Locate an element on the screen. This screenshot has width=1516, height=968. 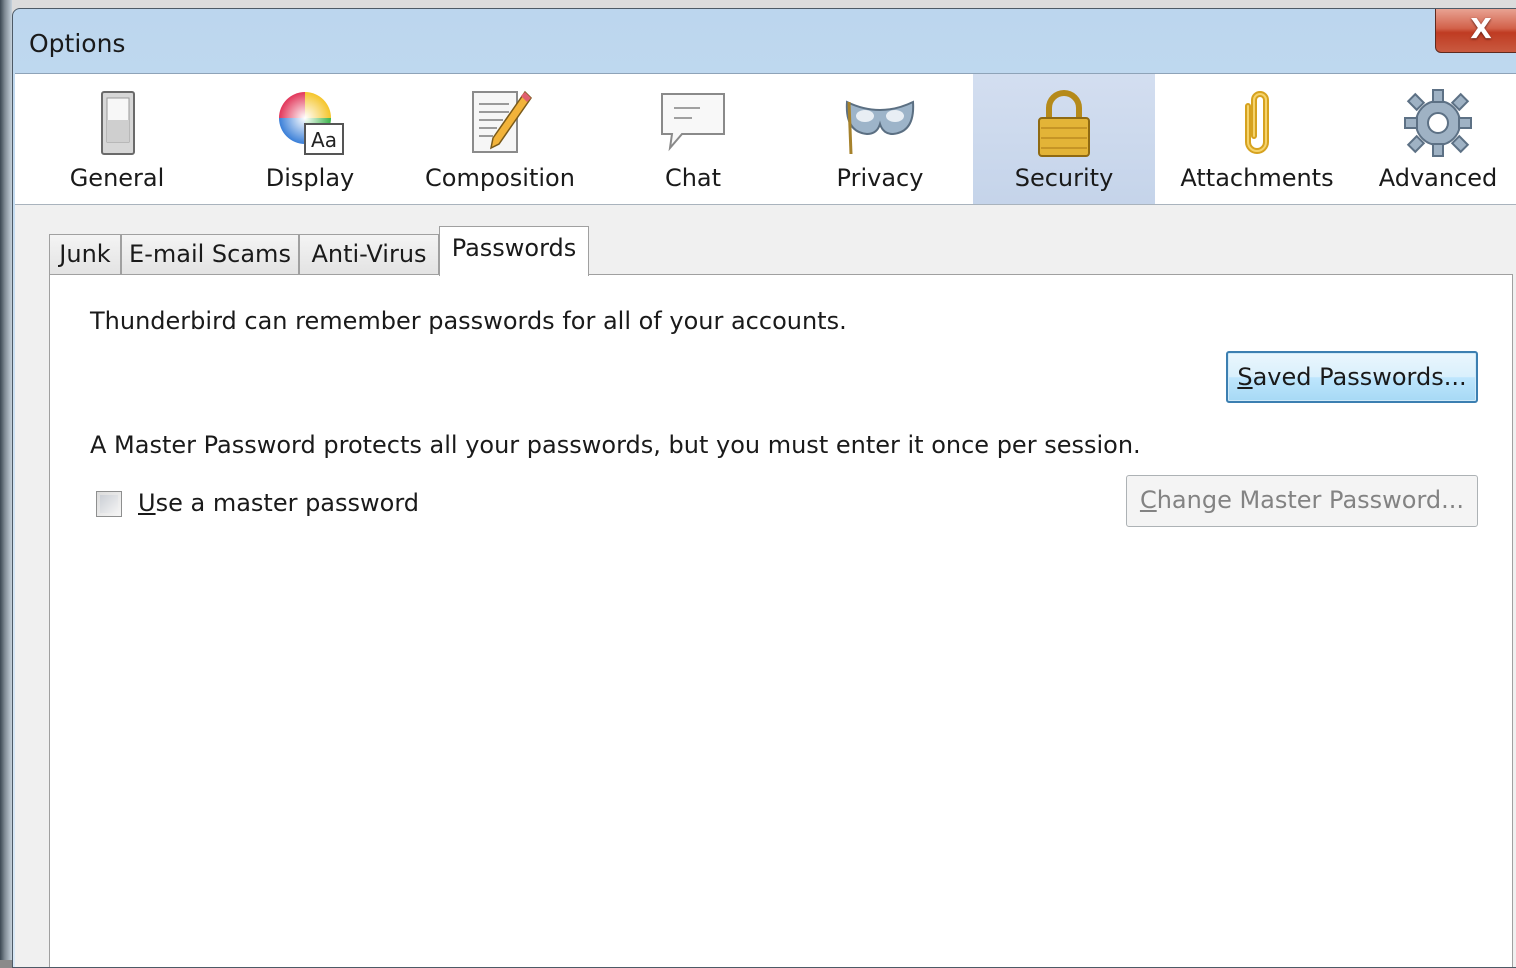
close-icon: X is located at coordinates (1481, 28).